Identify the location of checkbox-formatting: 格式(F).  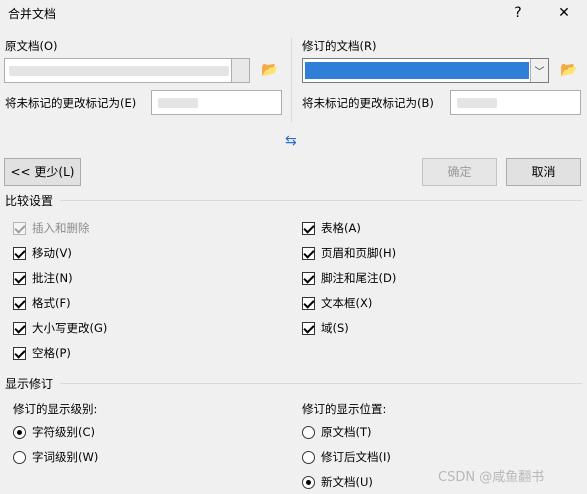
(42, 303).